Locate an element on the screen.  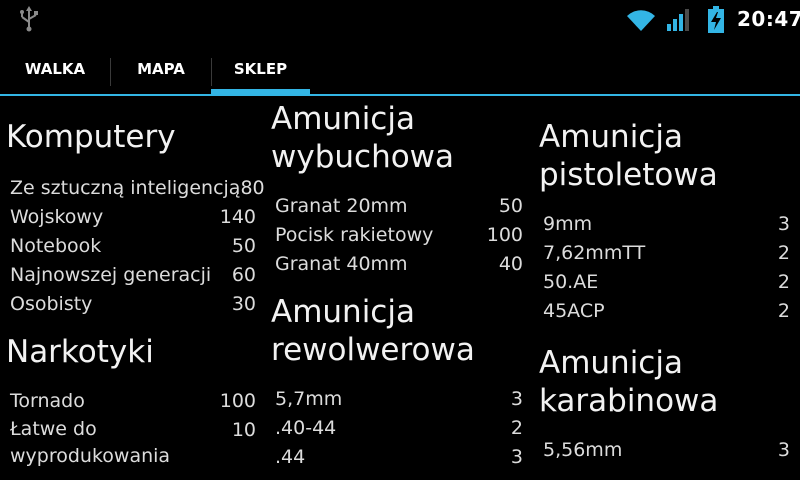
section-amunicja-karabinowa: Amunicja karabinowa 5,56mm 3 is located at coordinates (664, 404).